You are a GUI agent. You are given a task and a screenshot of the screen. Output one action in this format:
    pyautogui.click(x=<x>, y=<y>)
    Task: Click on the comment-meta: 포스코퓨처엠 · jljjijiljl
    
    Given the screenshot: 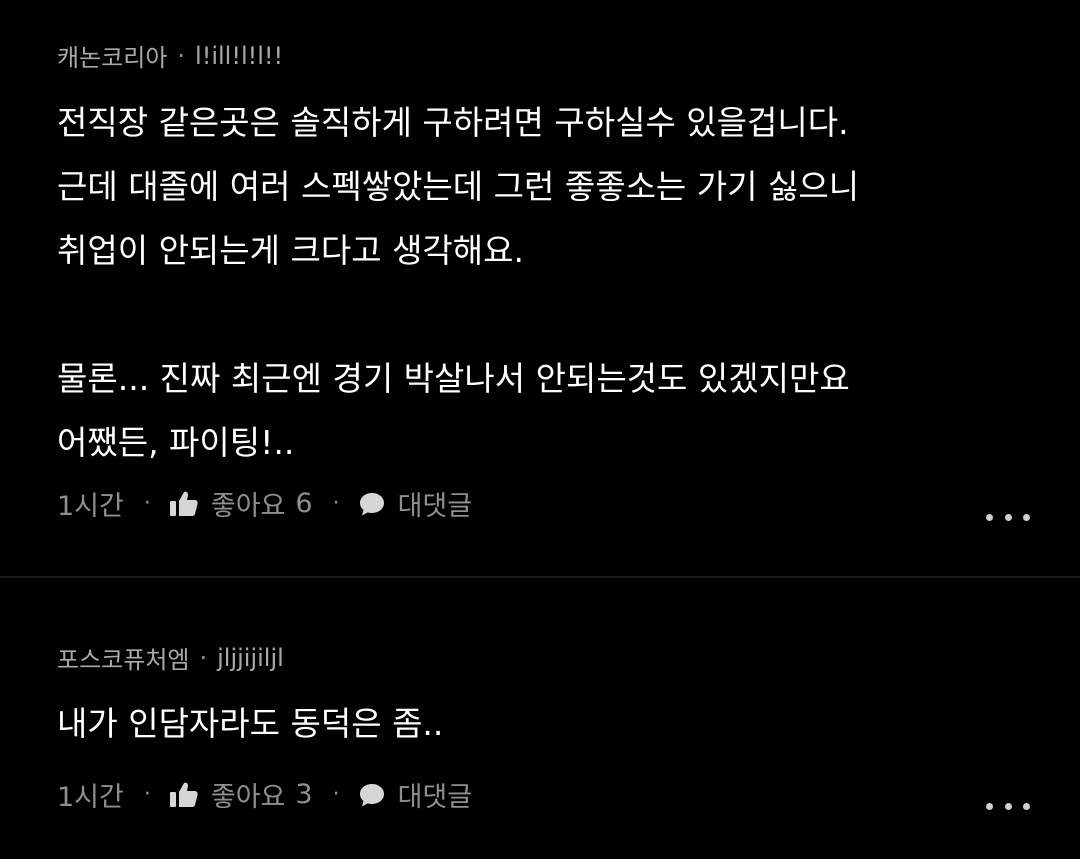 What is the action you would take?
    pyautogui.click(x=170, y=657)
    